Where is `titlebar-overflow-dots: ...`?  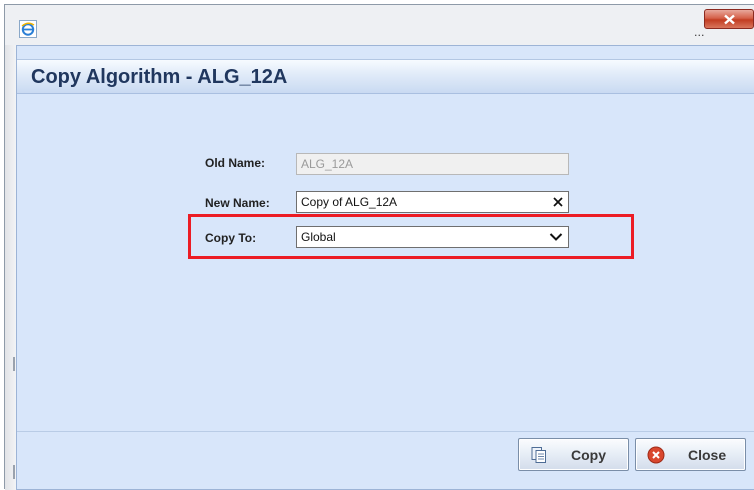 titlebar-overflow-dots: ... is located at coordinates (699, 32).